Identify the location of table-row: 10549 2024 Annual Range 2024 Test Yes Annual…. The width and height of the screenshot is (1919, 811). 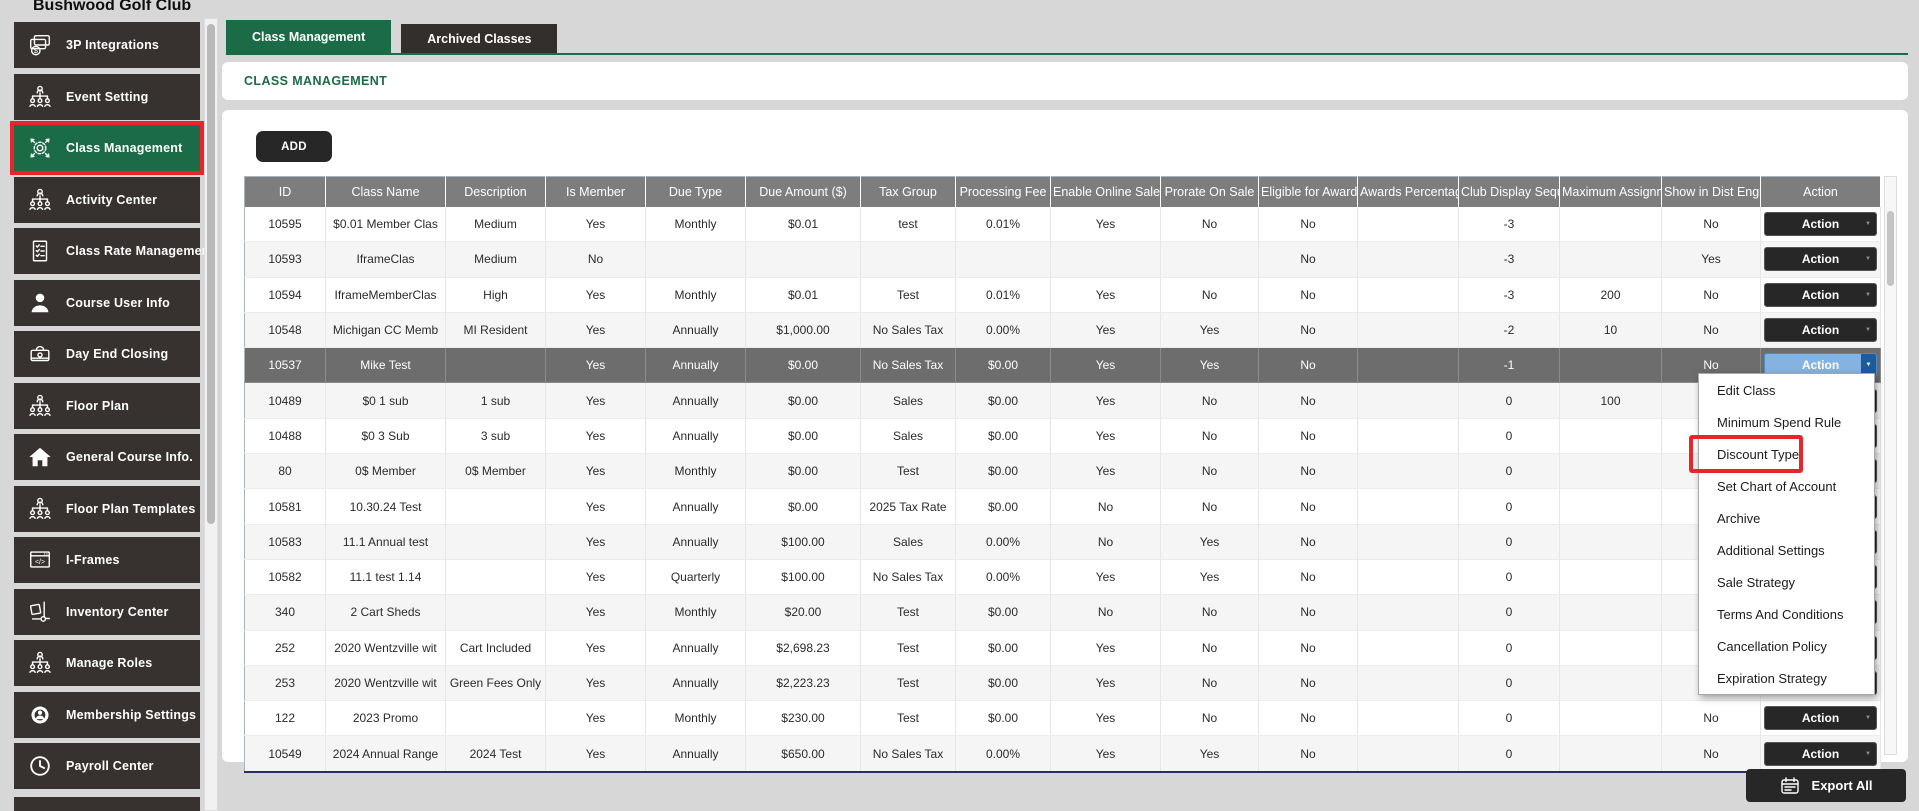
(1062, 754).